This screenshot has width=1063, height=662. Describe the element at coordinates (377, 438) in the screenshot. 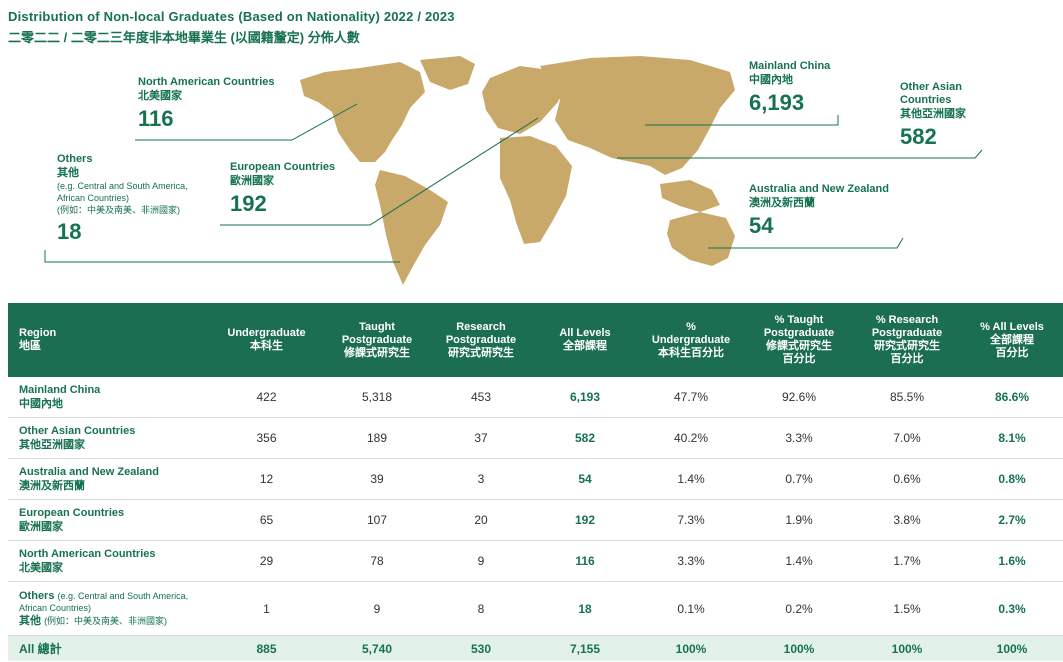

I see `cell-taught-postgraduate: 189` at that location.